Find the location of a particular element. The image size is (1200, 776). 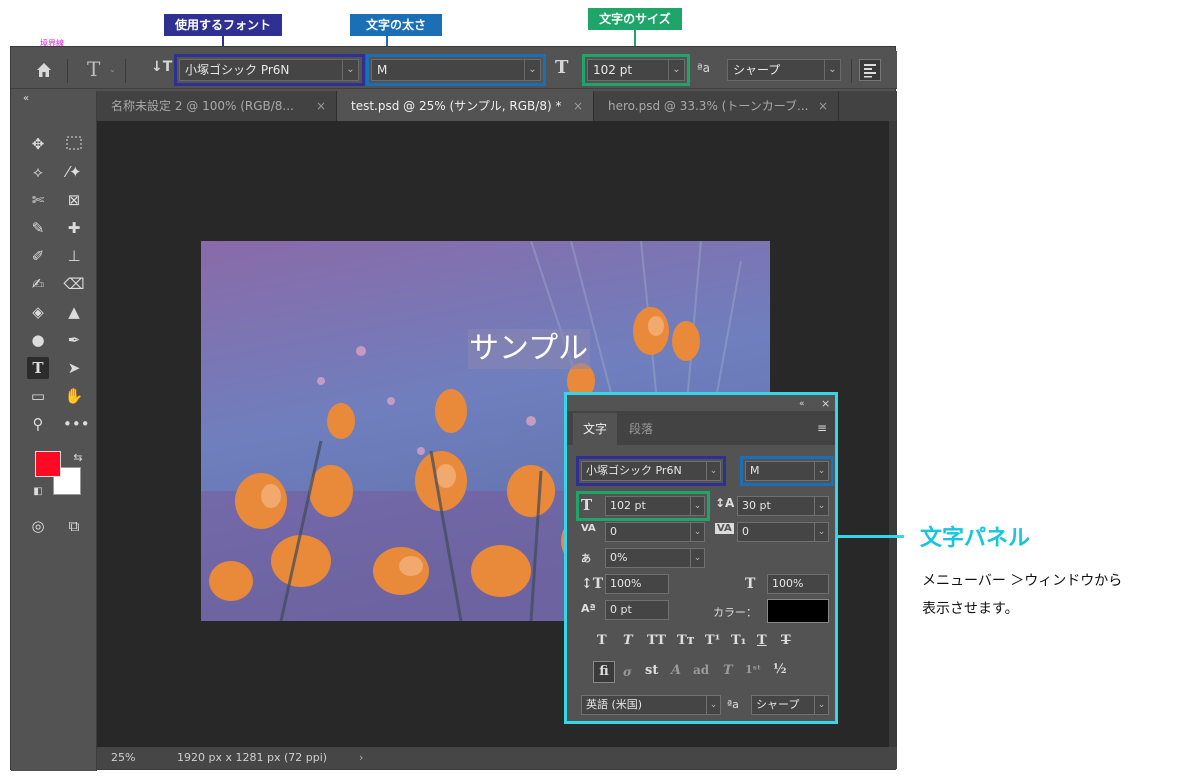

all-caps-icon: TT is located at coordinates (656, 640).